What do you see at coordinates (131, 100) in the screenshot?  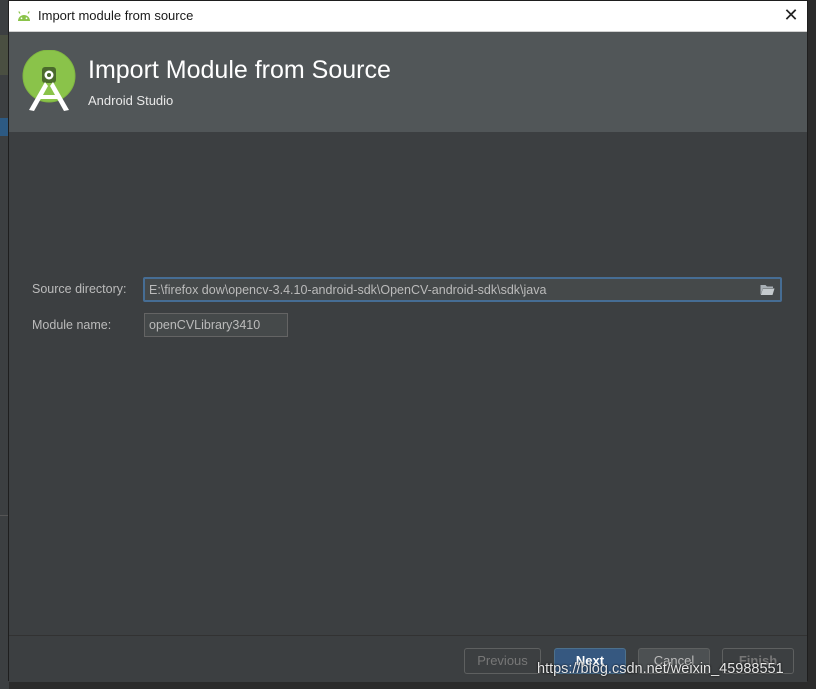 I see `wizard-subtitle: Android Studio` at bounding box center [131, 100].